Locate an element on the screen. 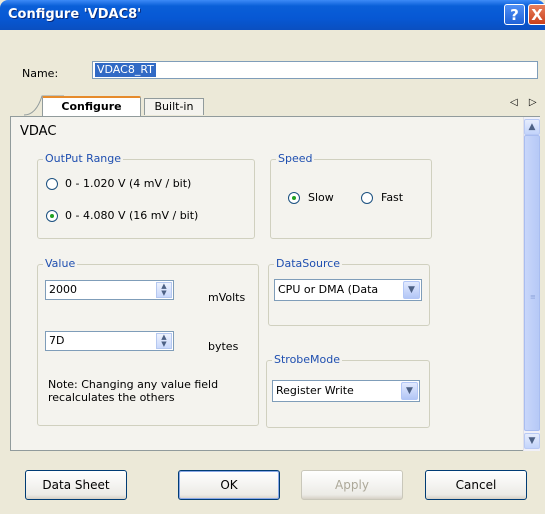 This screenshot has height=514, width=545. tab-strip: Configure Built-in is located at coordinates (275, 105).